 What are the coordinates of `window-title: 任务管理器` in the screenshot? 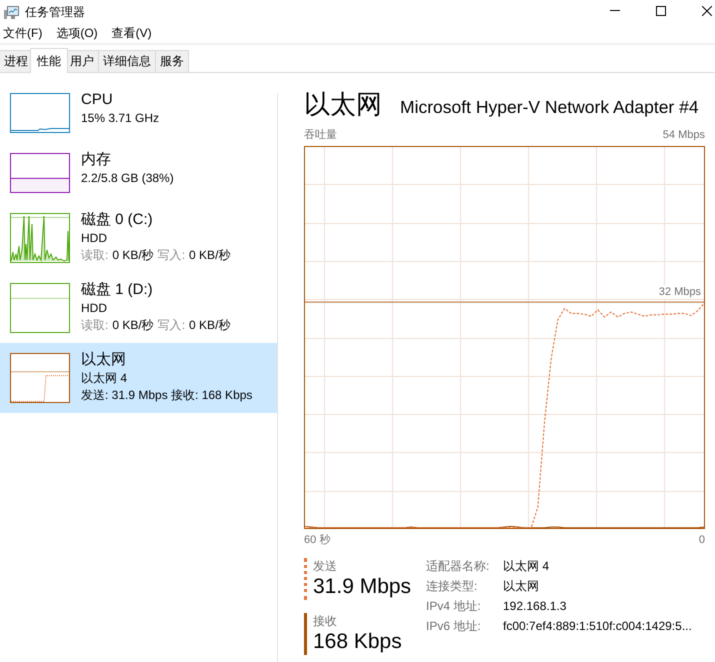 It's located at (55, 12).